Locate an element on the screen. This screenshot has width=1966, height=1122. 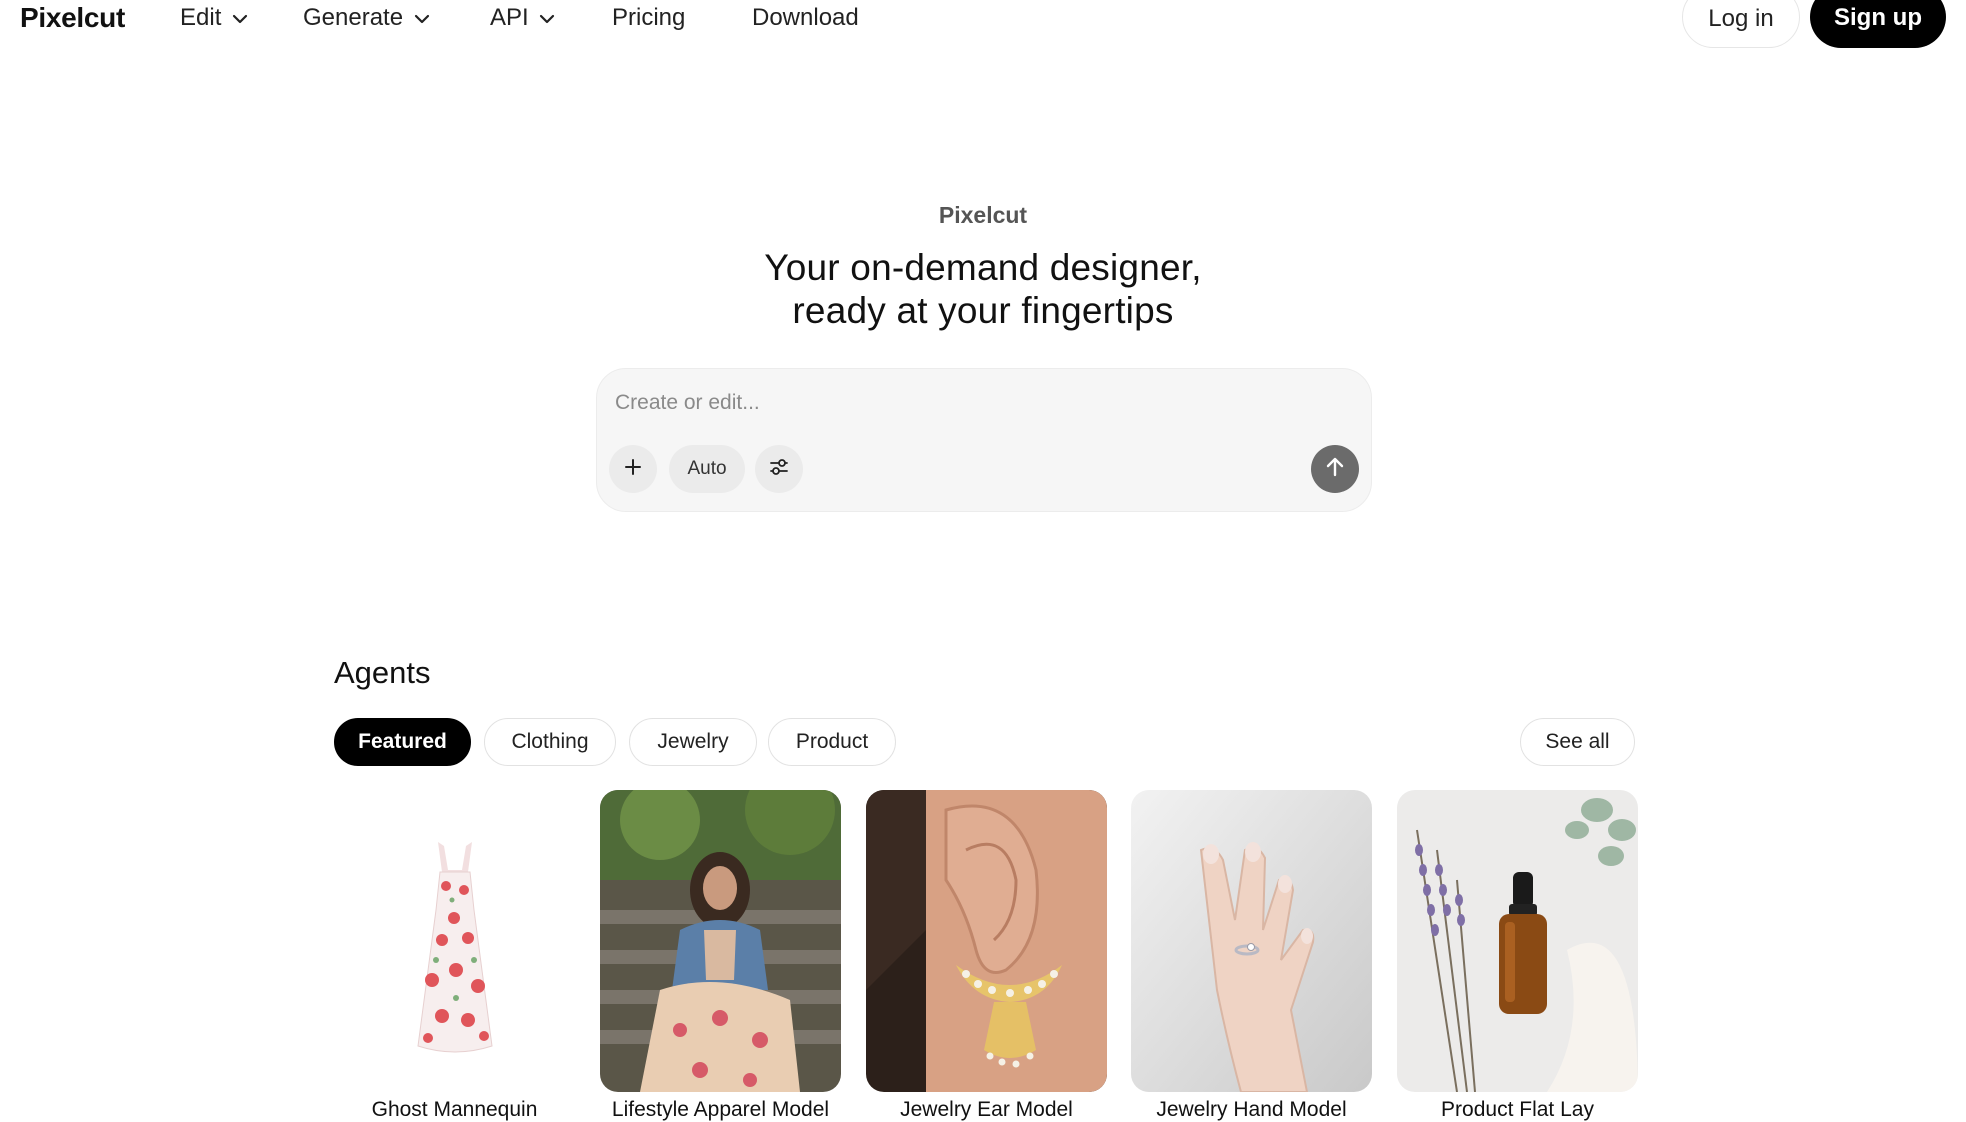
nav-item-label: Generate is located at coordinates (353, 17).